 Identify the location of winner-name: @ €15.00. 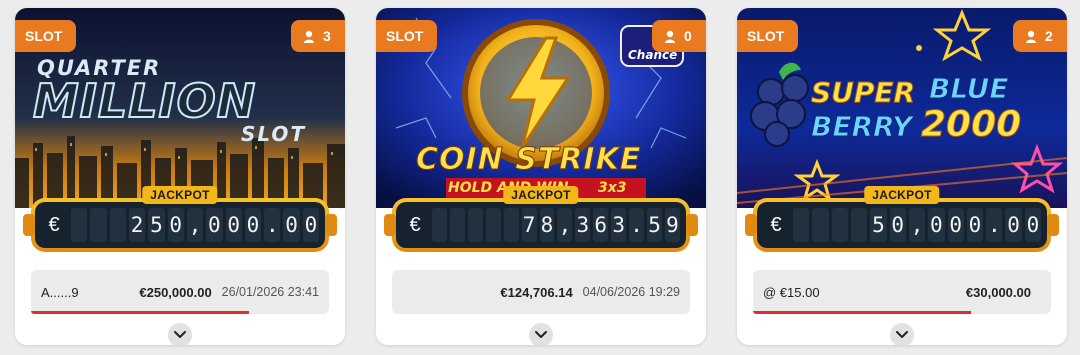
(791, 292).